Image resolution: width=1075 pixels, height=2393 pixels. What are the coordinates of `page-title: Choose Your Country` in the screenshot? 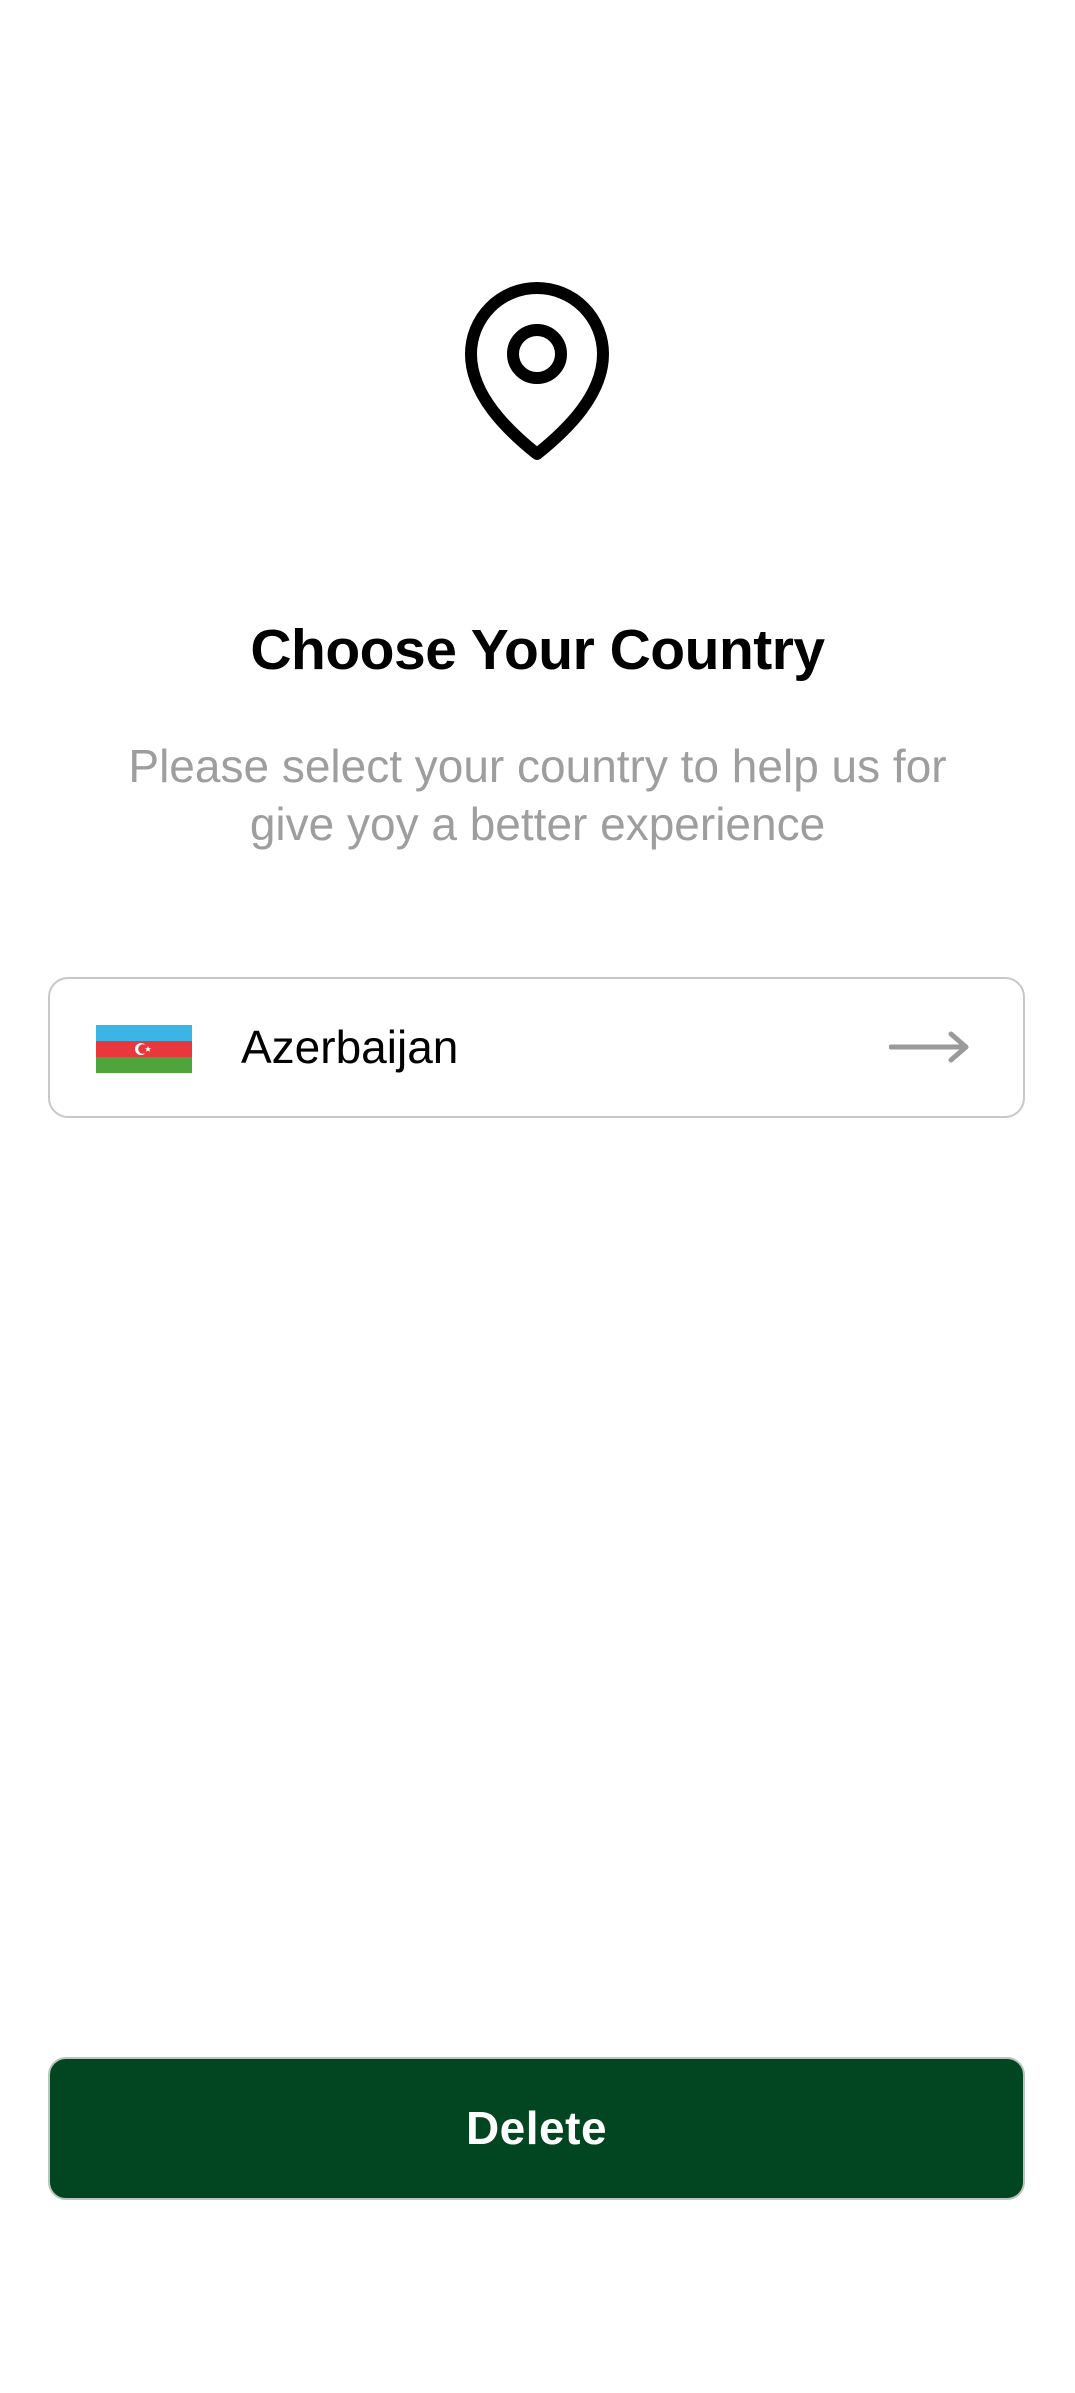 It's located at (537, 650).